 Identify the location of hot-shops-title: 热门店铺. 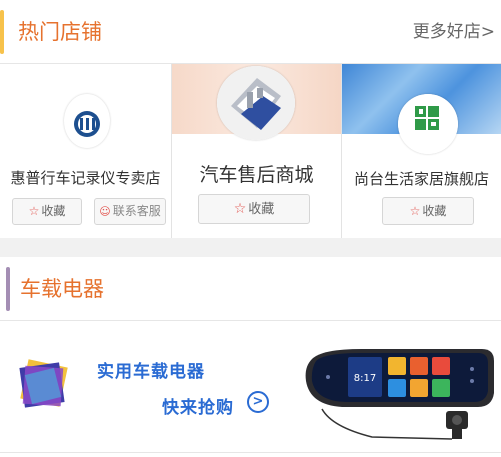
(60, 32).